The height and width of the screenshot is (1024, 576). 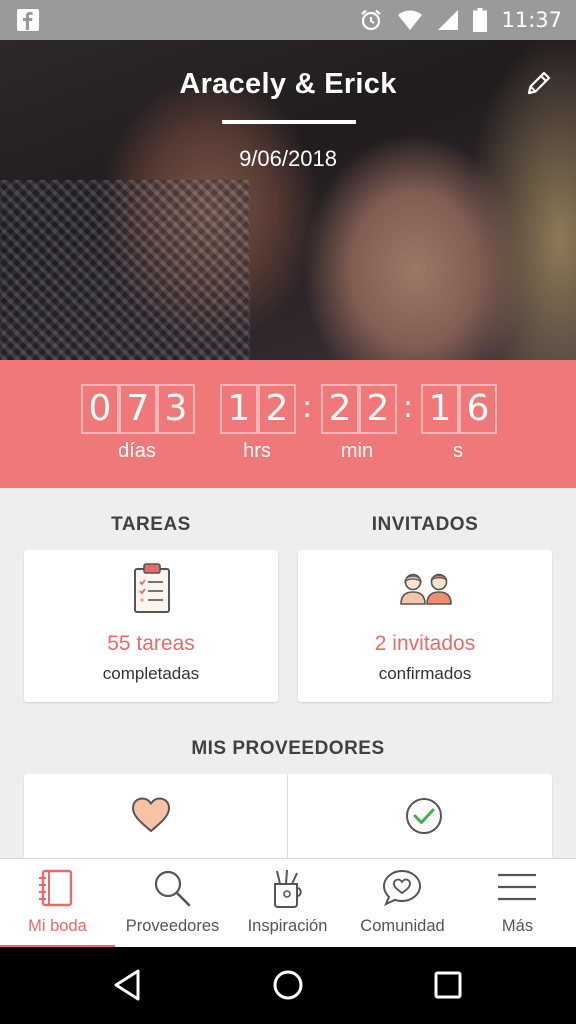 I want to click on guests-card: 2 invitados confirmados, so click(x=425, y=626).